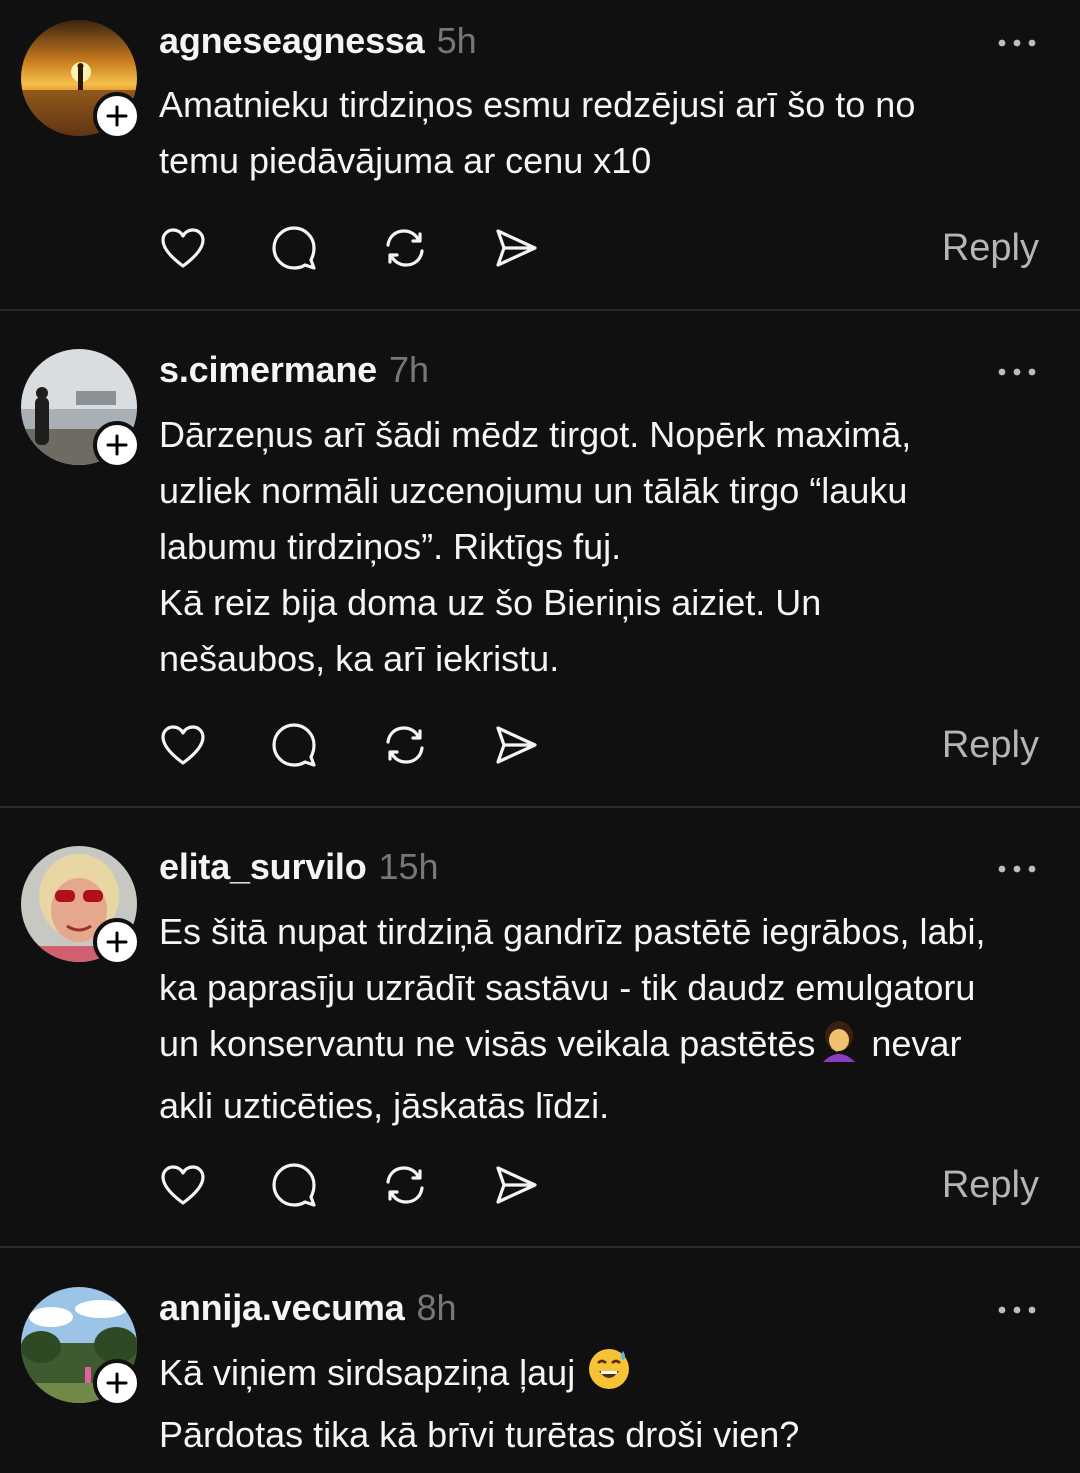  I want to click on post-header: annija.vecuma 8h, so click(308, 1312).